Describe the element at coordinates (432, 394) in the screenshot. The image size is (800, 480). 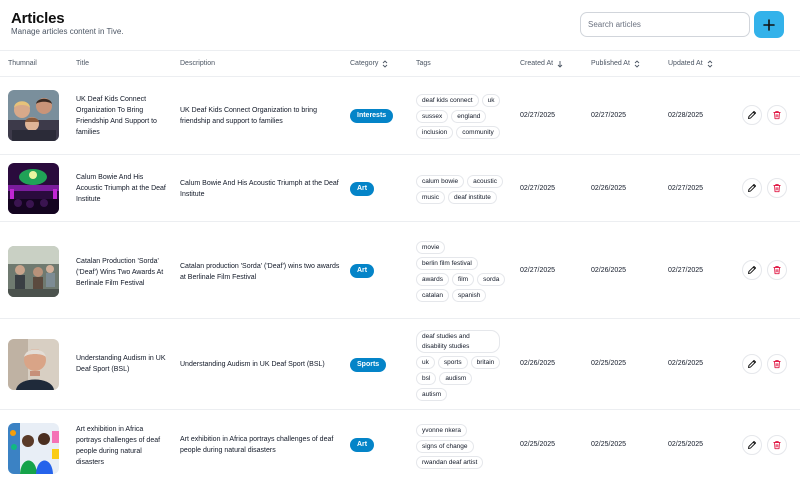
I see `tag: autism` at that location.